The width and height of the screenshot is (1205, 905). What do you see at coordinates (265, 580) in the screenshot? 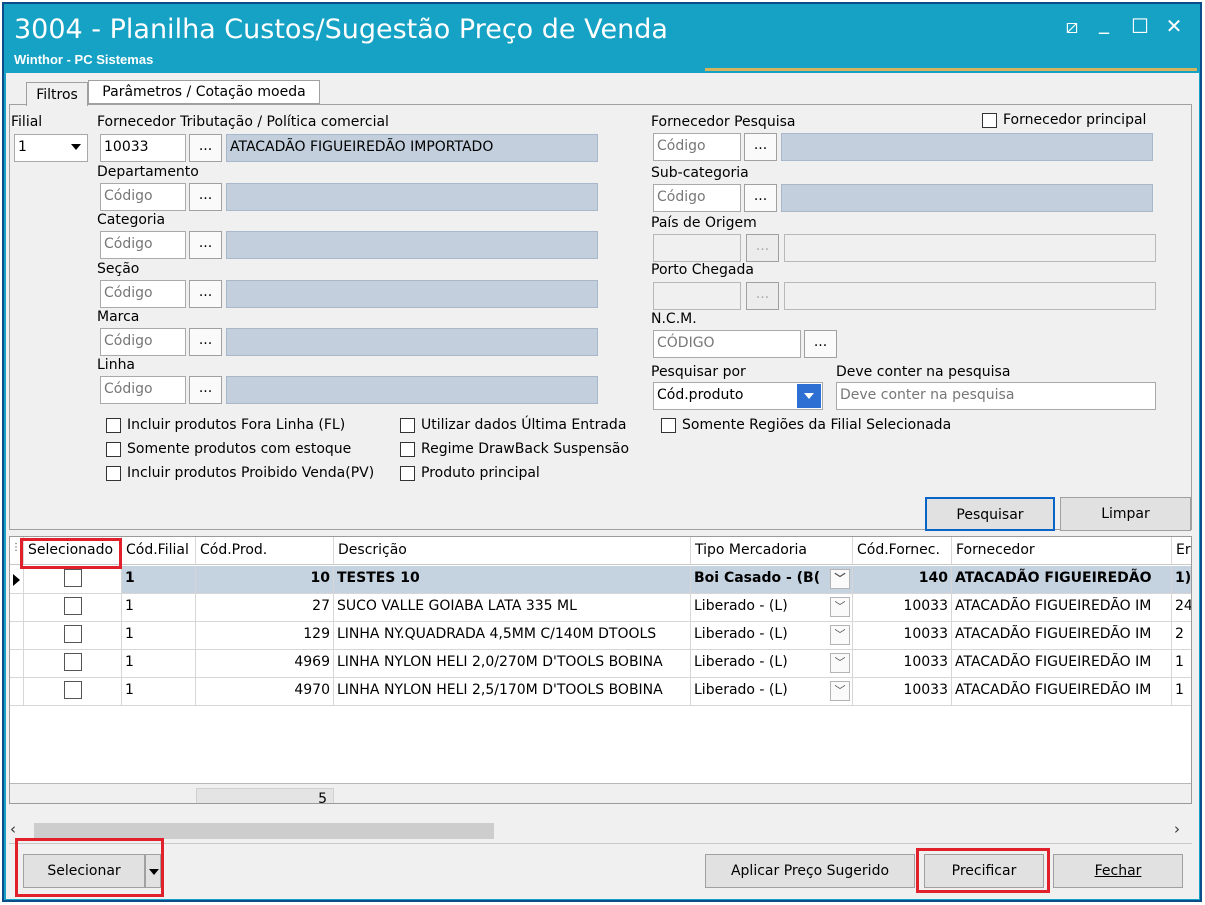
I see `cell-cod-prod: 10` at bounding box center [265, 580].